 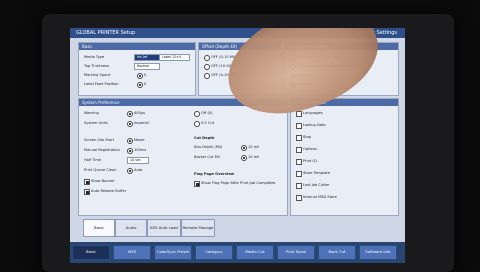 What do you see at coordinates (207, 157) in the screenshot?
I see `backer-cut-label: Backer Cut Mil` at bounding box center [207, 157].